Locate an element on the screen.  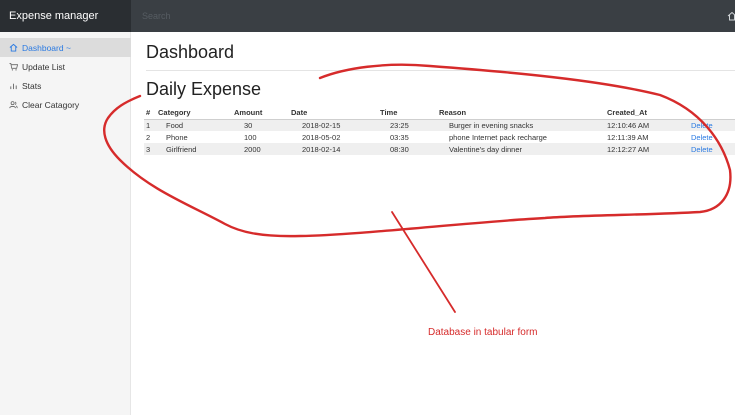
cell-date: 2018-05-02 is located at coordinates (321, 137).